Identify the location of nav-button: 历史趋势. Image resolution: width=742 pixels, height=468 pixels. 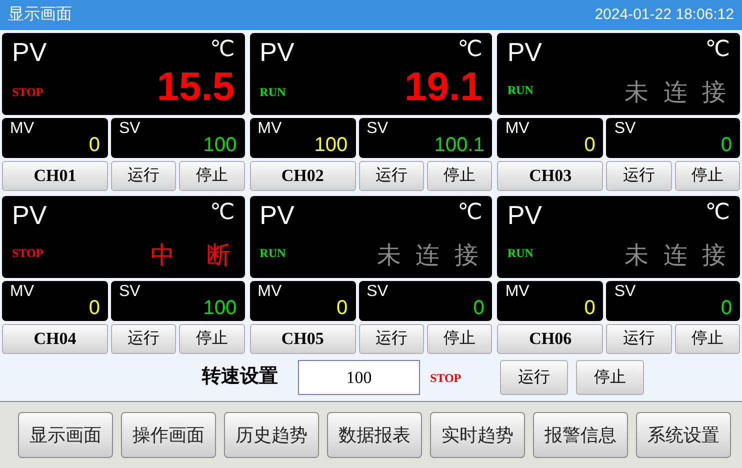
(271, 435).